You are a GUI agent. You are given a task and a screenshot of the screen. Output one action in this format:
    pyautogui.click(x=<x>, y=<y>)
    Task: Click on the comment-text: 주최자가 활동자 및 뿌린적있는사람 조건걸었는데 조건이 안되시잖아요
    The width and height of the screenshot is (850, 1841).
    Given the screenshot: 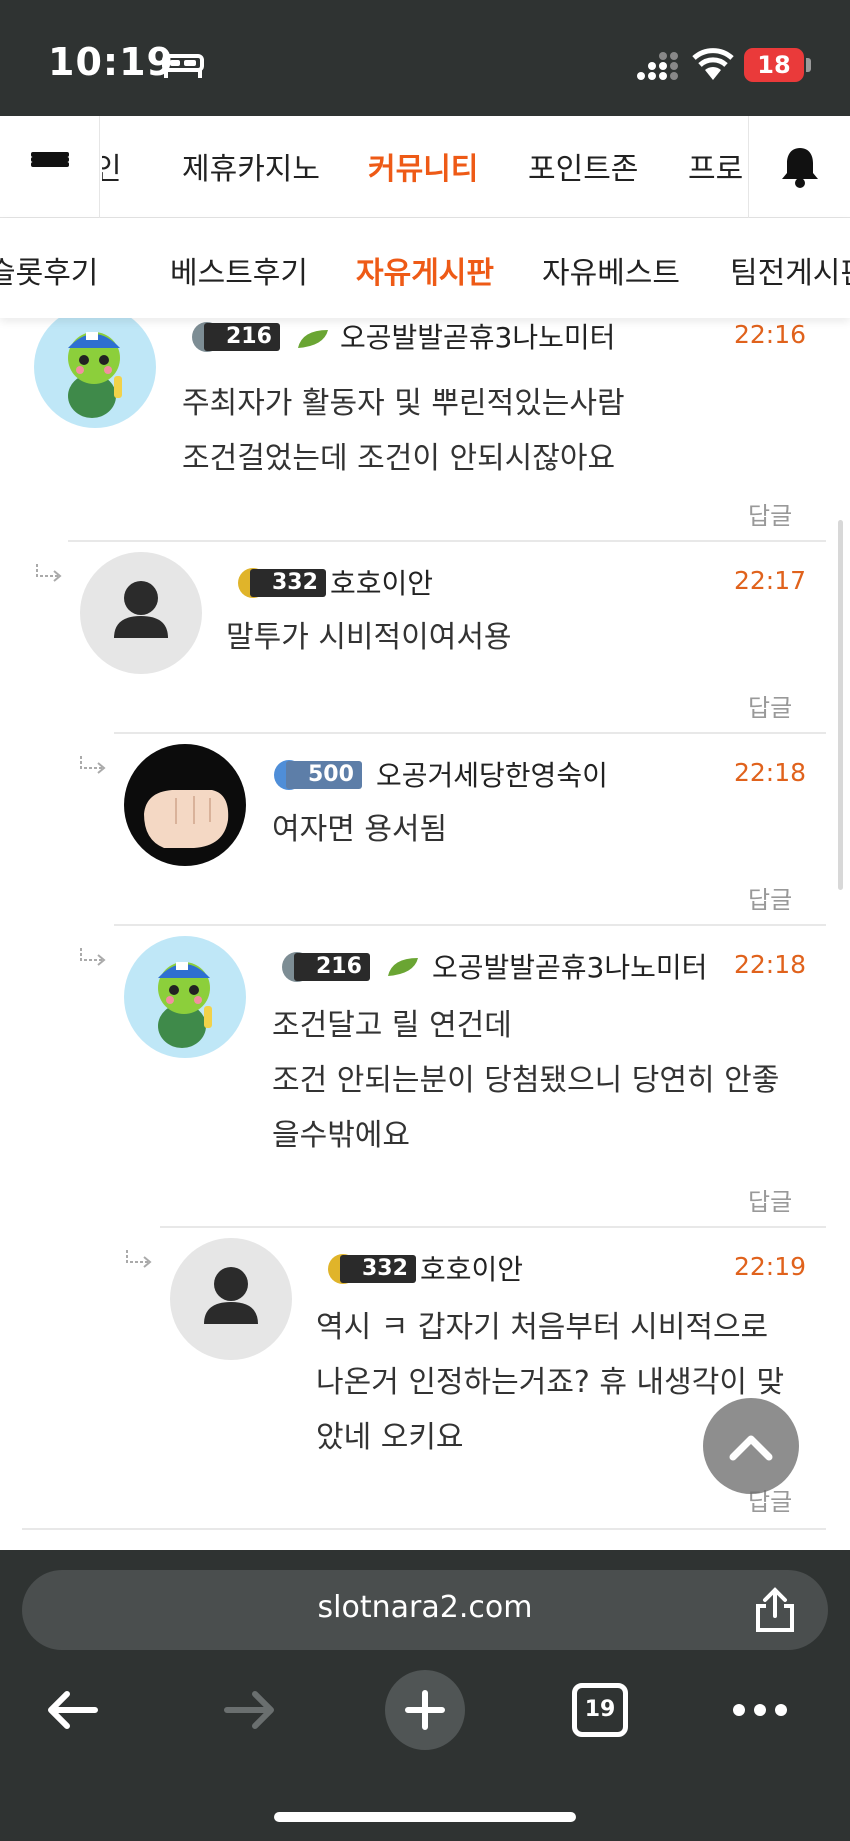 What is the action you would take?
    pyautogui.click(x=403, y=431)
    